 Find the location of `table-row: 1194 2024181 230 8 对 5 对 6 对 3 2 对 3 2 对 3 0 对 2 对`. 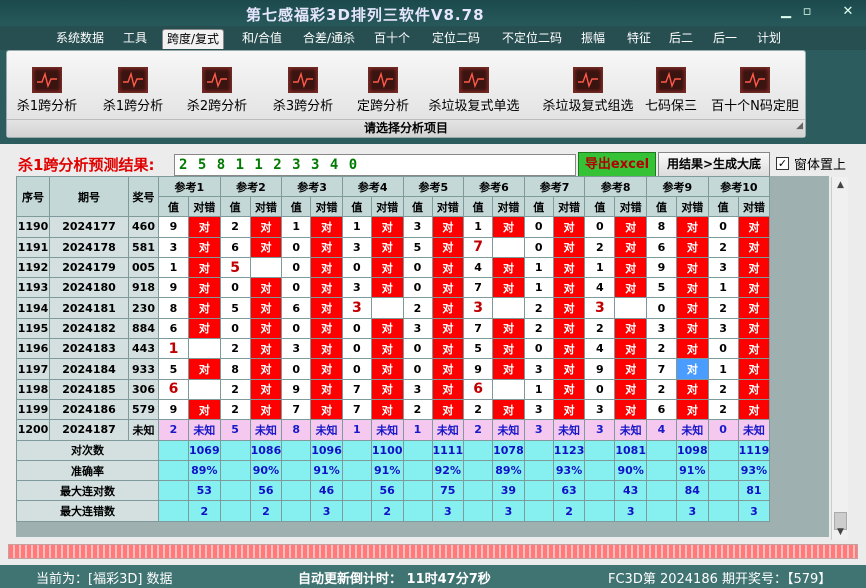

table-row: 1194 2024181 230 8 对 5 对 6 对 3 2 对 3 2 对 3 0 对 2 对 is located at coordinates (393, 308).